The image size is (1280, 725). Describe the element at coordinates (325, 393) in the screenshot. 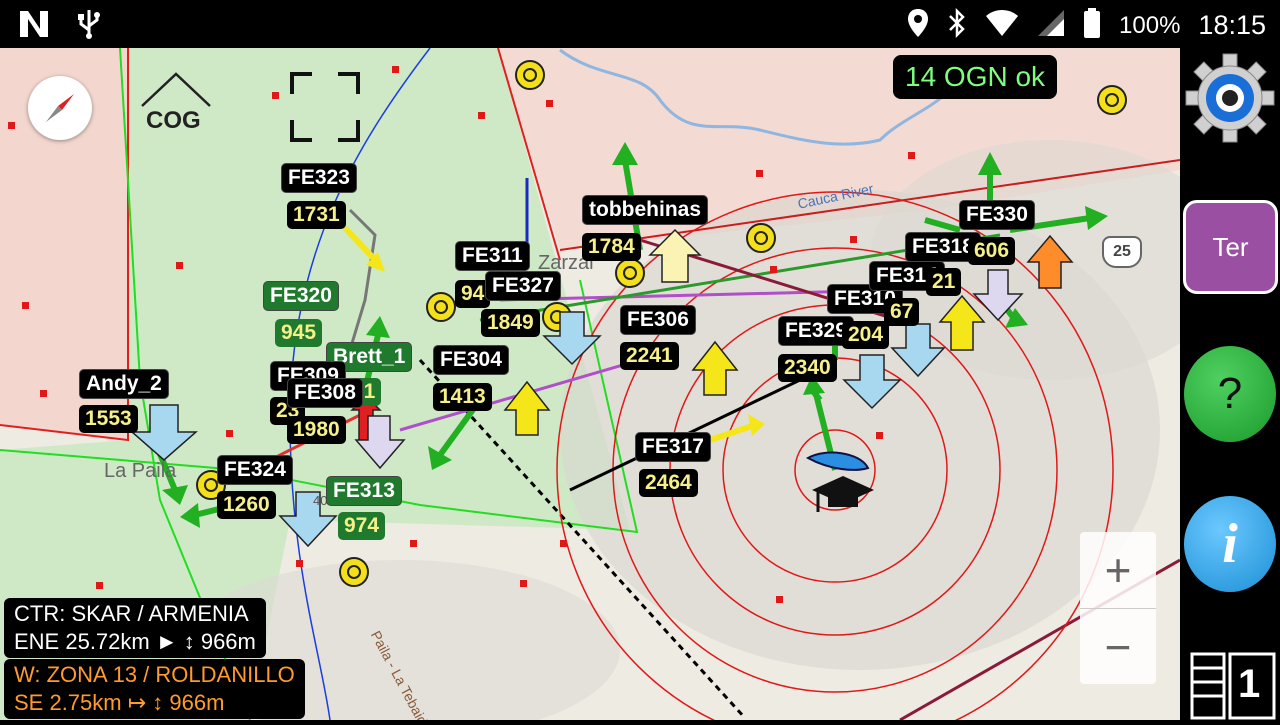

I see `aircraft-label: FE308` at that location.